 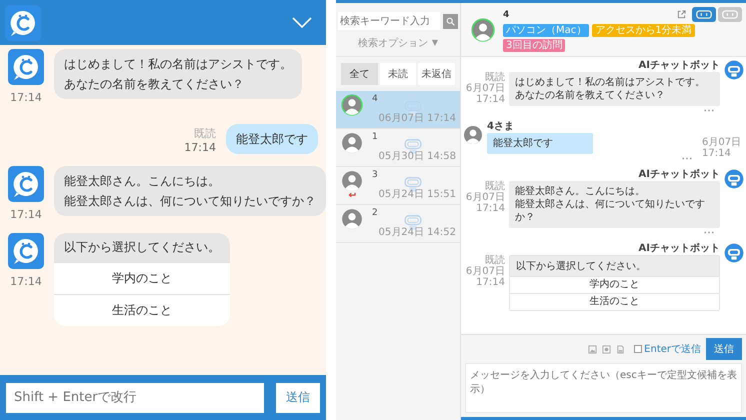 I want to click on checkbox, so click(x=638, y=349).